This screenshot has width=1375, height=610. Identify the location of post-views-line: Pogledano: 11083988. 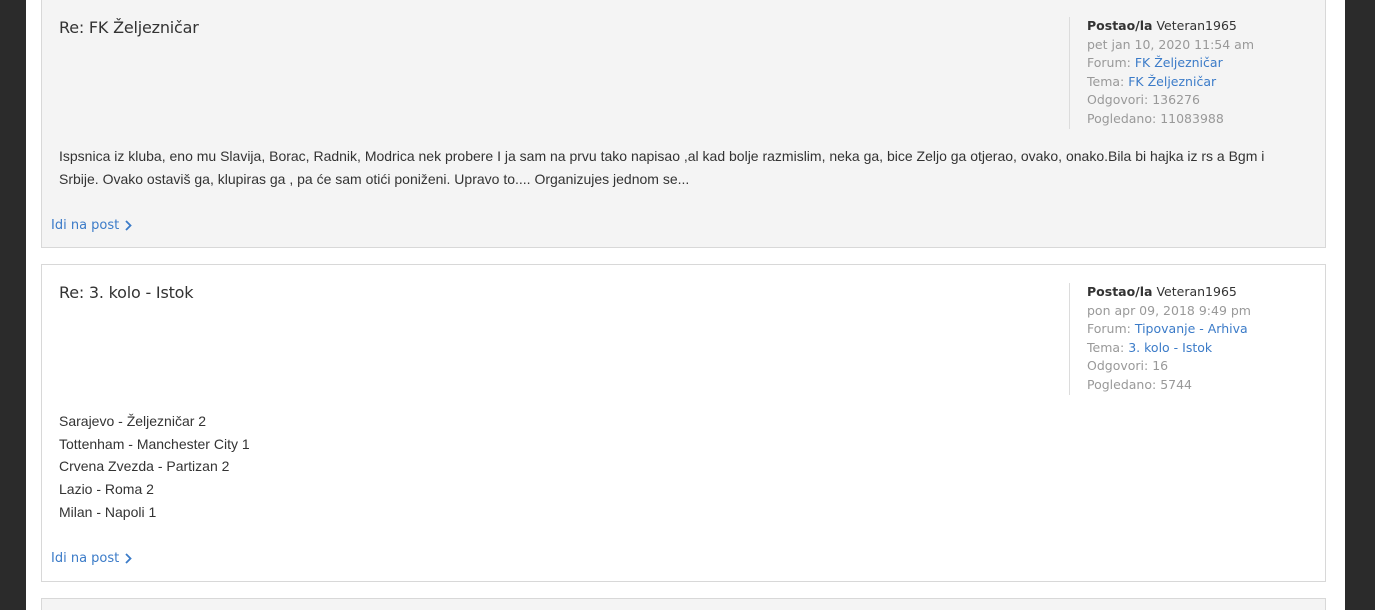
(1207, 119).